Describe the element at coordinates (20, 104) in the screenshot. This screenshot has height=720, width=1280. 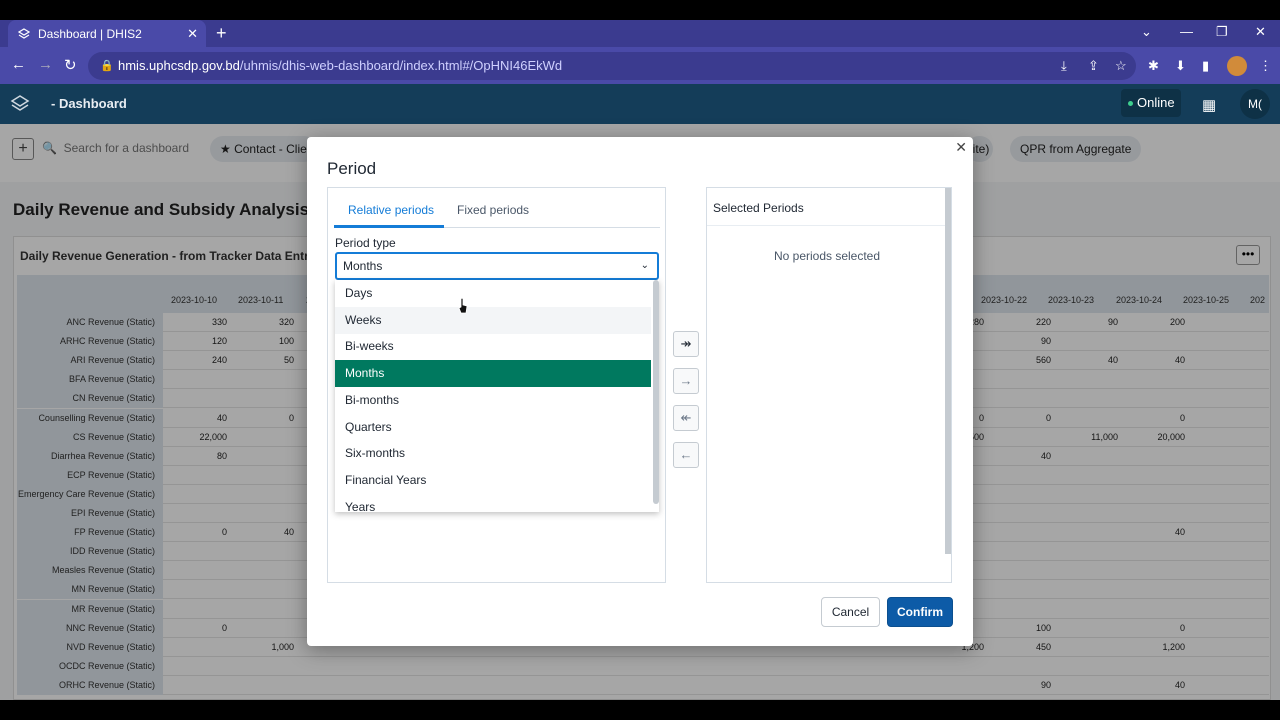
I see `dhis2-logo-icon` at that location.